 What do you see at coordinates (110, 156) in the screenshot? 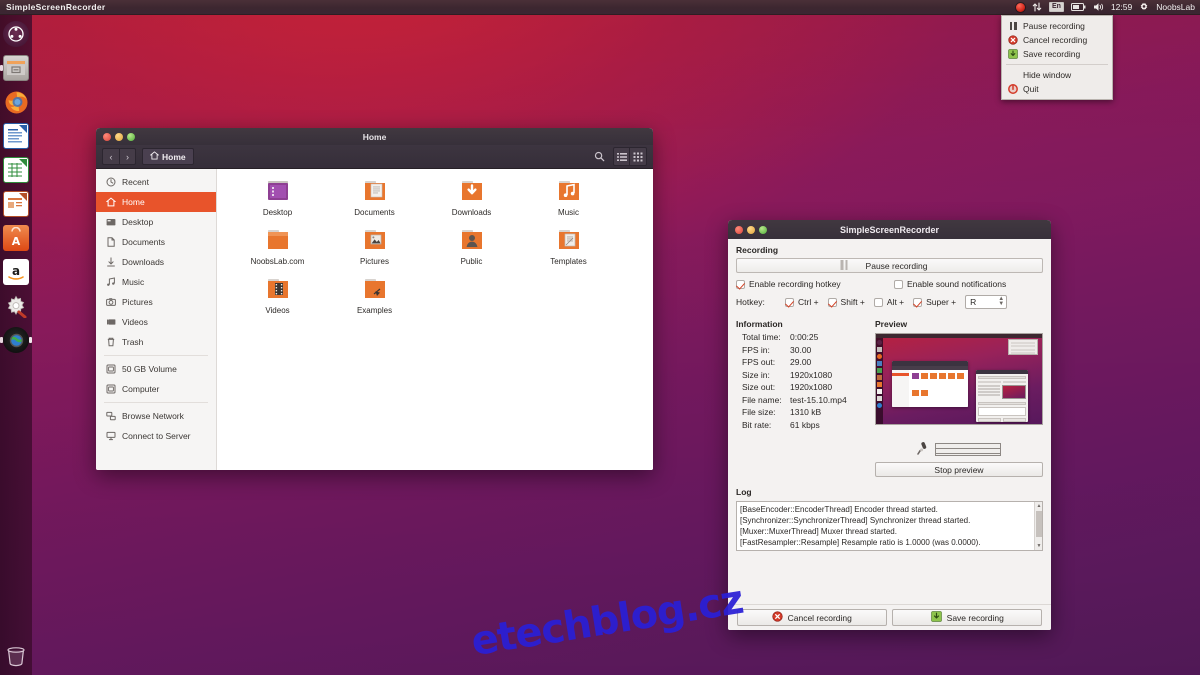
I see `back-button: ‹` at bounding box center [110, 156].